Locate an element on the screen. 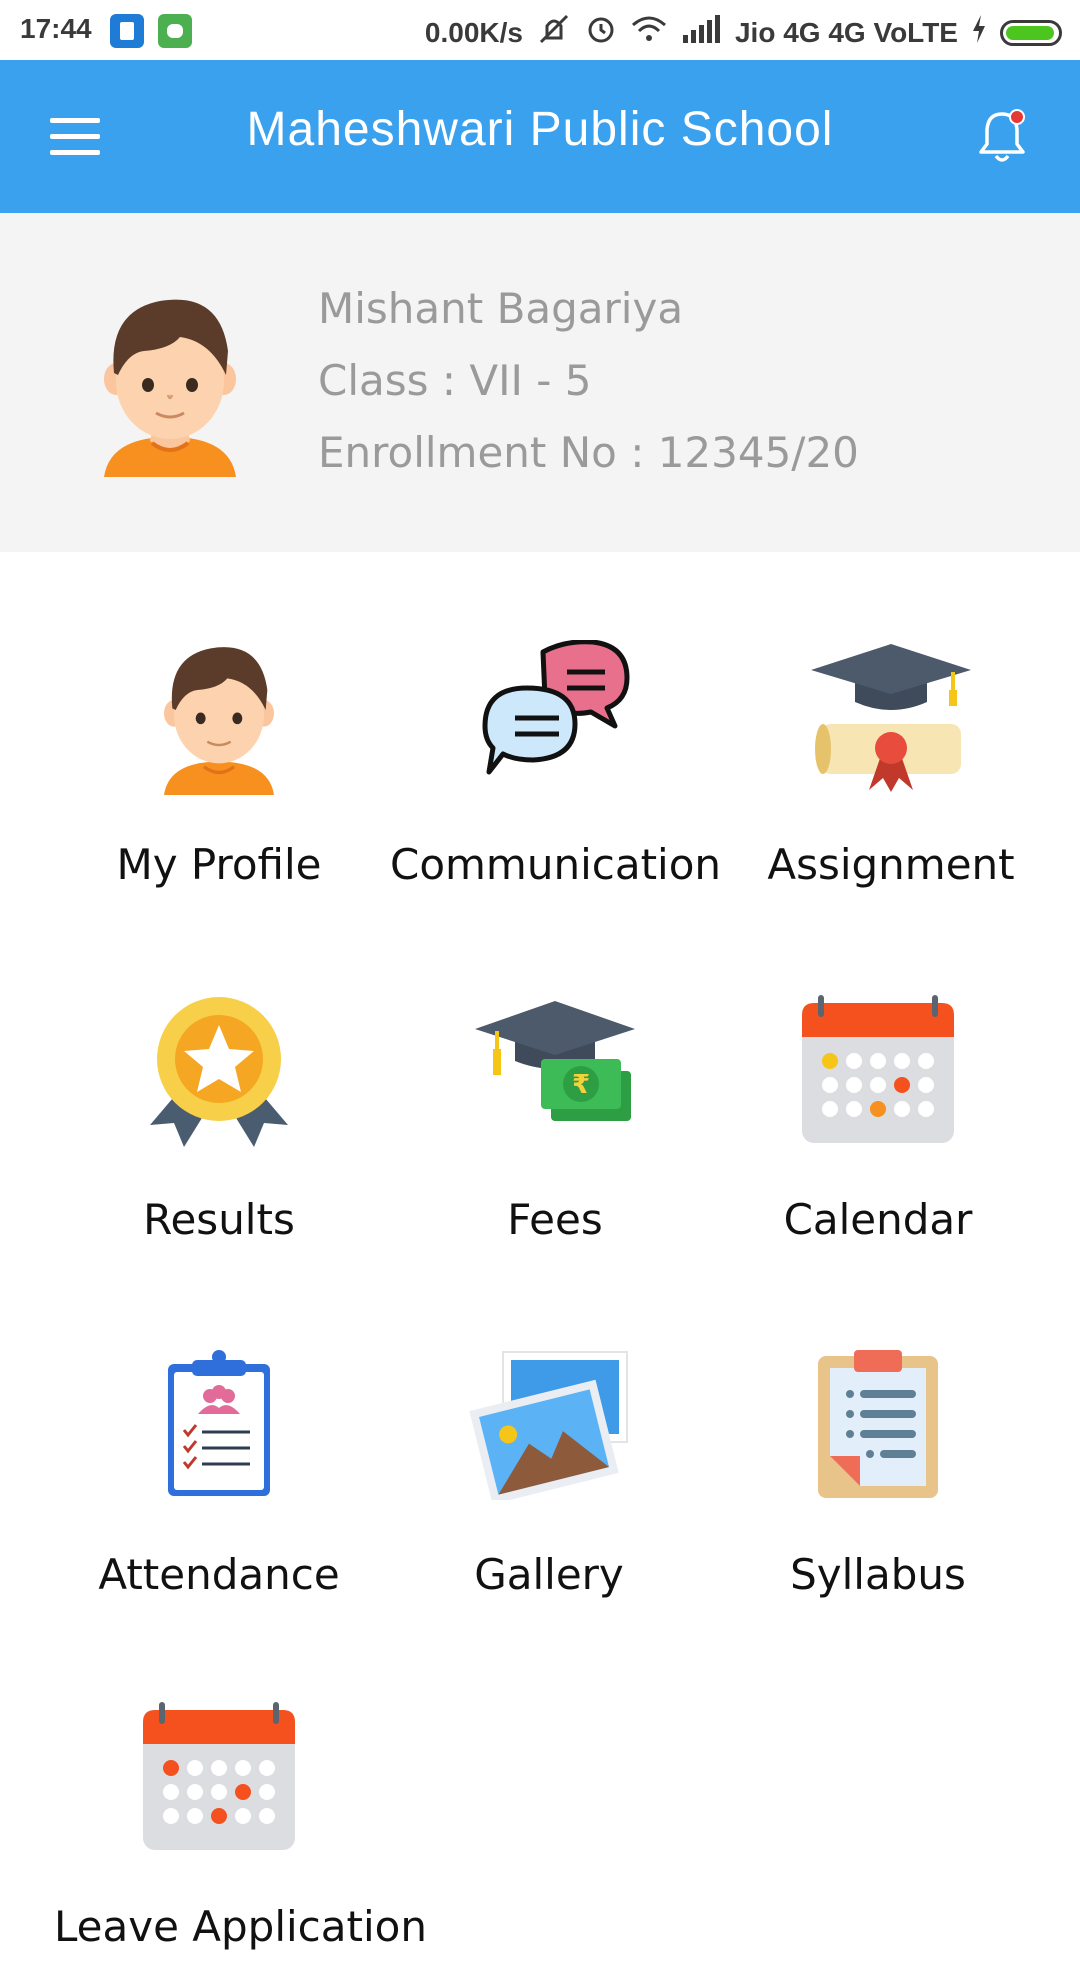 Image resolution: width=1080 pixels, height=1962 pixels. menu-tile-communication: Communication is located at coordinates (556, 770).